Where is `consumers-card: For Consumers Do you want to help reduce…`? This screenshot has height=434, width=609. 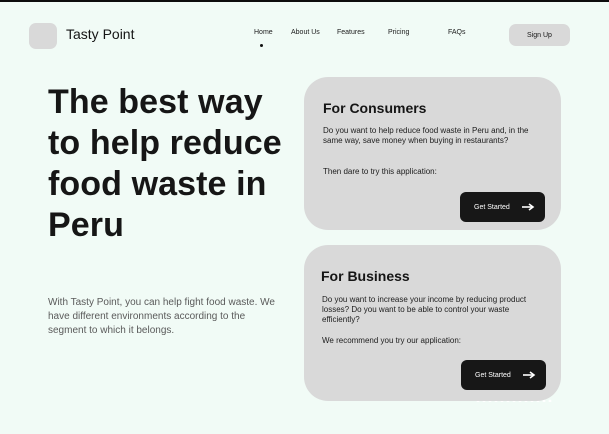 consumers-card: For Consumers Do you want to help reduce… is located at coordinates (432, 153).